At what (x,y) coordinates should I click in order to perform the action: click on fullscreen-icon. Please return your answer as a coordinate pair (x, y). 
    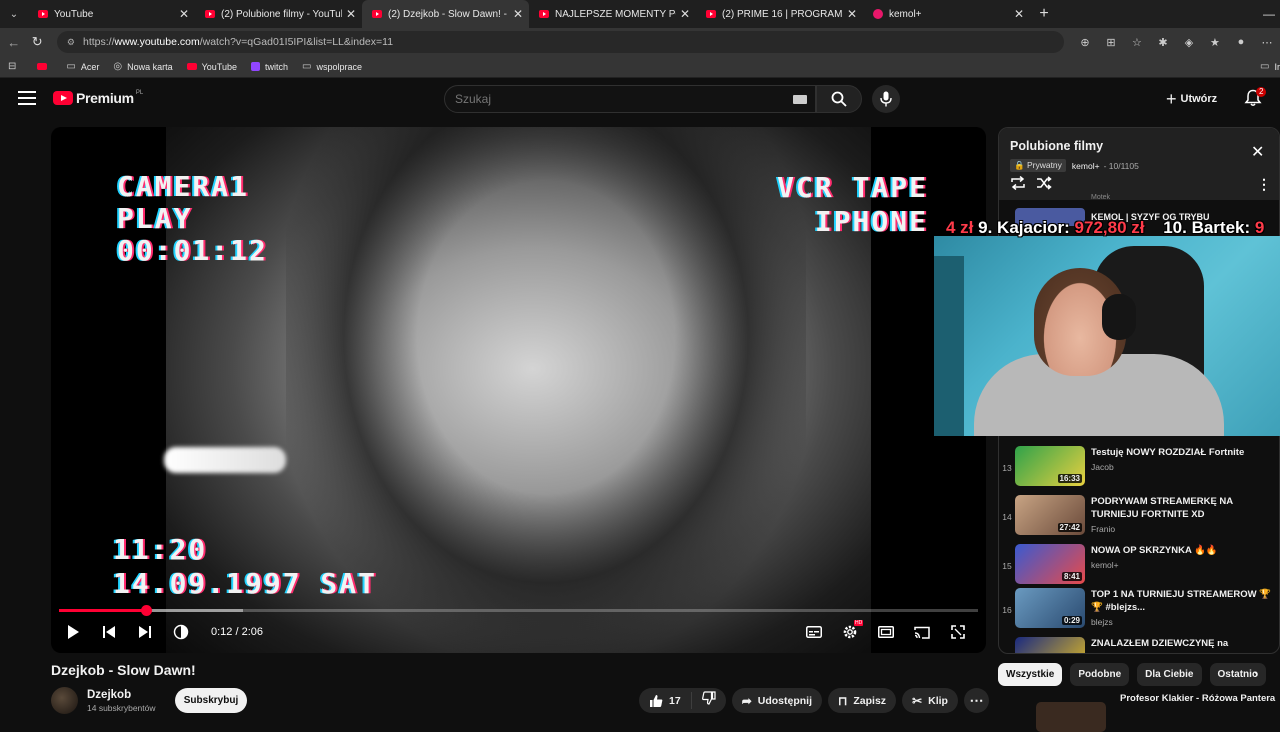
    Looking at the image, I should click on (958, 632).